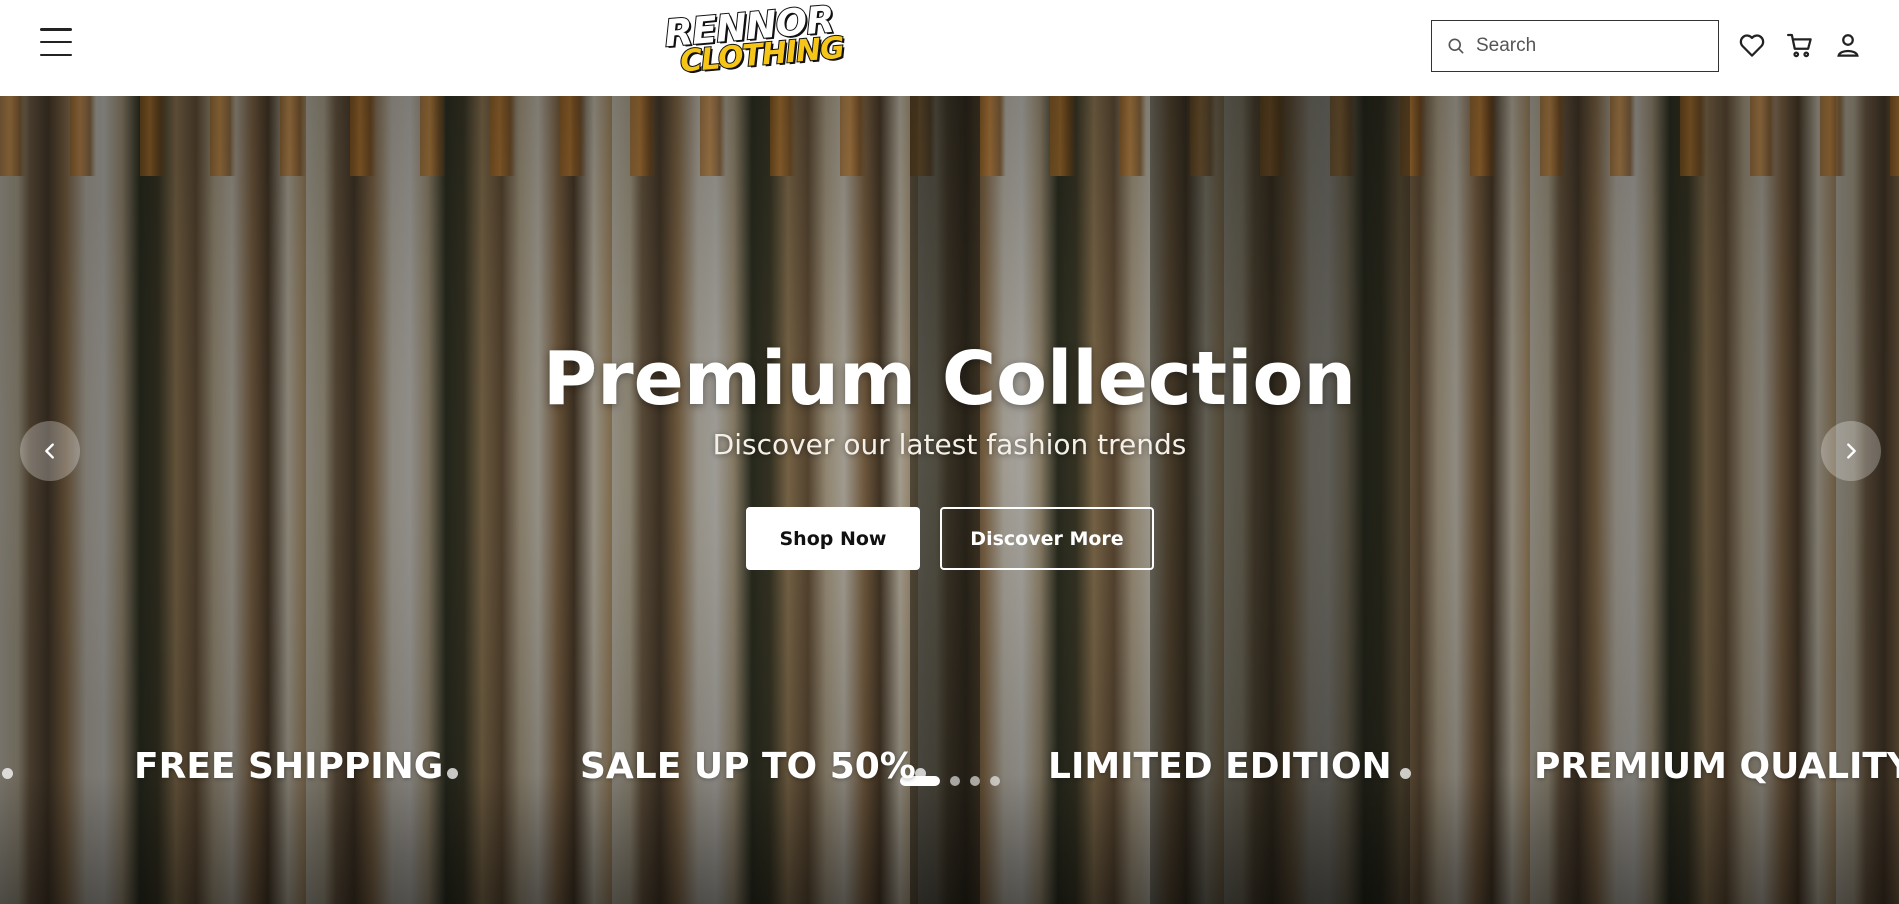 This screenshot has width=1899, height=904. Describe the element at coordinates (1752, 45) in the screenshot. I see `heart-icon` at that location.